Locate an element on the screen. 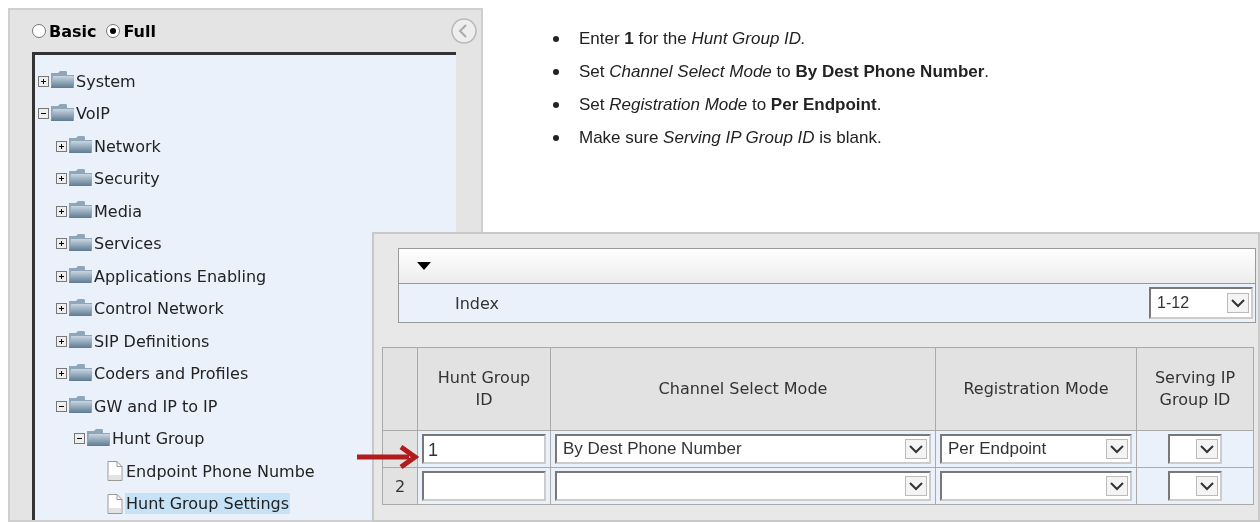  radio-label: Full is located at coordinates (139, 31).